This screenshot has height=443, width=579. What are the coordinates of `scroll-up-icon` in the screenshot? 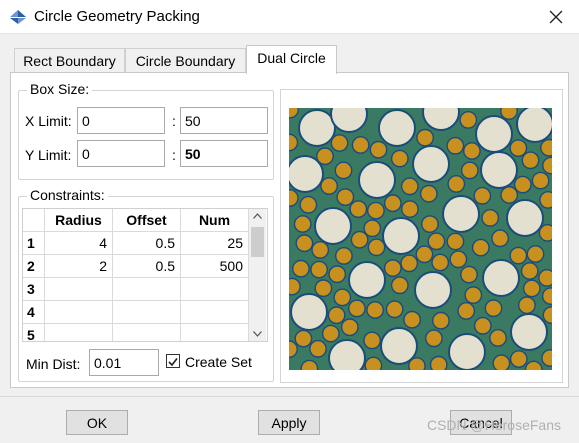 It's located at (257, 216).